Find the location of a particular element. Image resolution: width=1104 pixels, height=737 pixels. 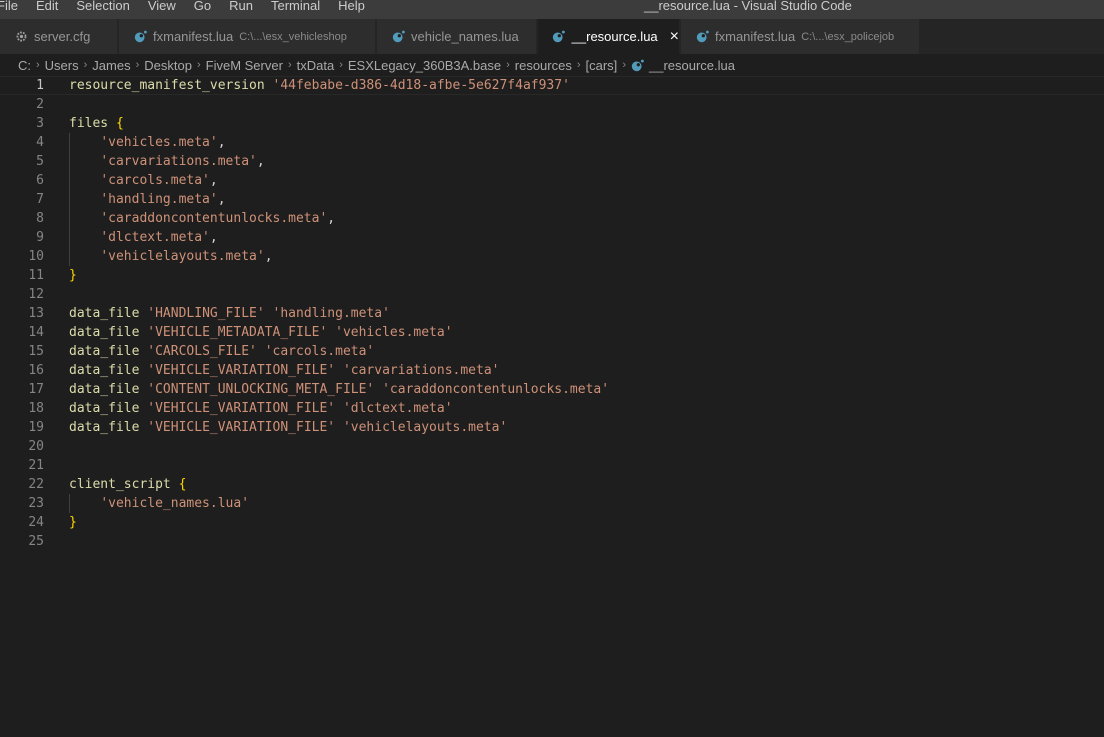

code-line: 22 client_script { is located at coordinates (552, 484).